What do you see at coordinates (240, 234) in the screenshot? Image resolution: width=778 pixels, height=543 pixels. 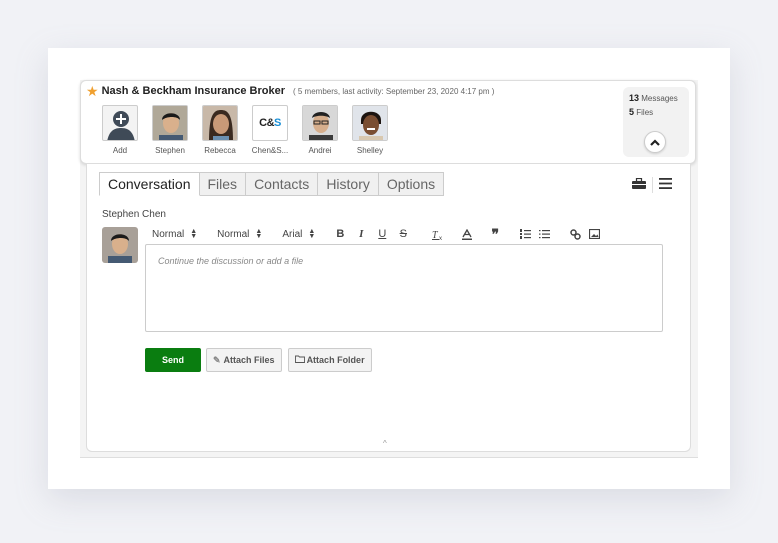 I see `size-select: Normal ▲ ▼` at bounding box center [240, 234].